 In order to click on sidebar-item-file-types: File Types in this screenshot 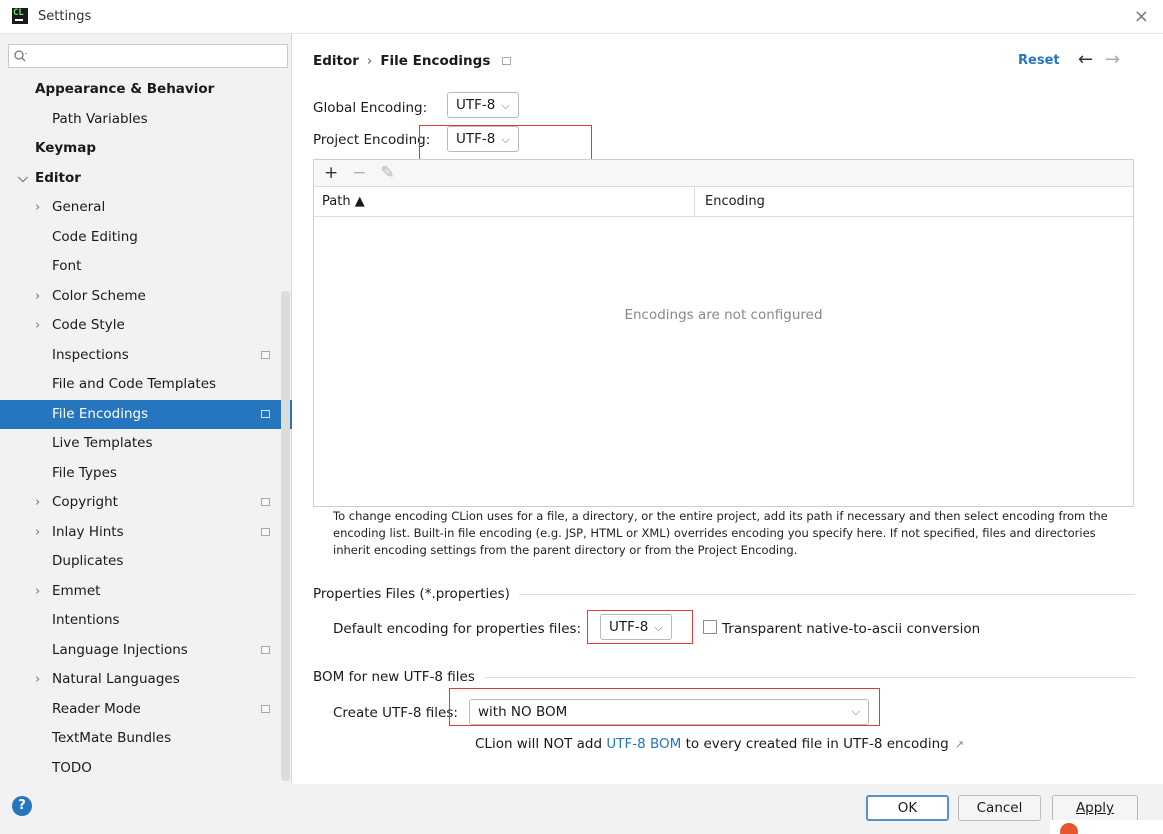, I will do `click(146, 473)`.